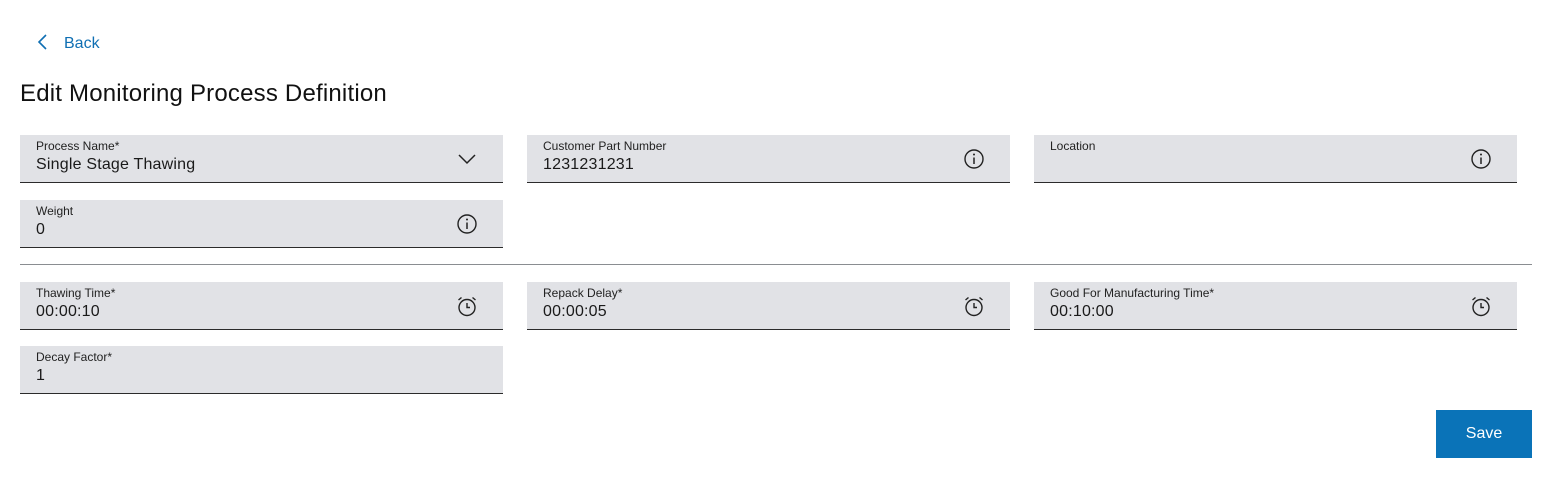 This screenshot has width=1562, height=482. I want to click on thawing-time-field: Thawing Time* 00:00:10, so click(261, 306).